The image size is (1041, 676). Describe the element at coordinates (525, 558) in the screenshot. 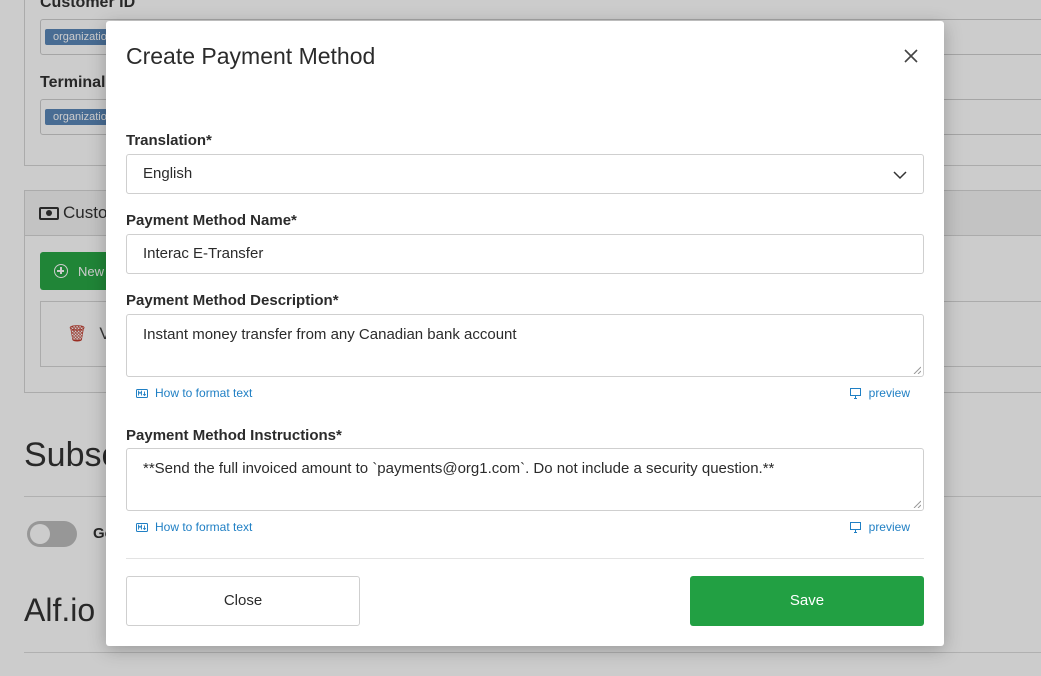

I see `footer-divider` at that location.